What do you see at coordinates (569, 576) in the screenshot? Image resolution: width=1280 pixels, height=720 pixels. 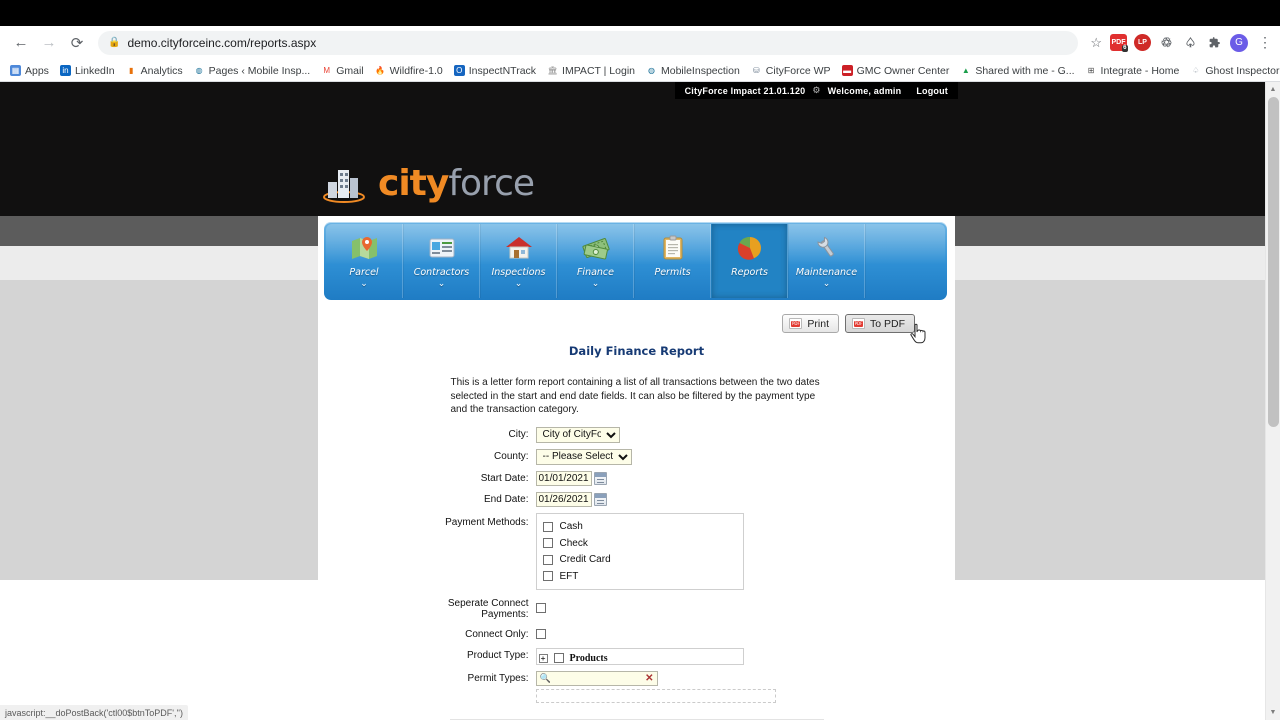 I see `checkbox-label: EFT` at bounding box center [569, 576].